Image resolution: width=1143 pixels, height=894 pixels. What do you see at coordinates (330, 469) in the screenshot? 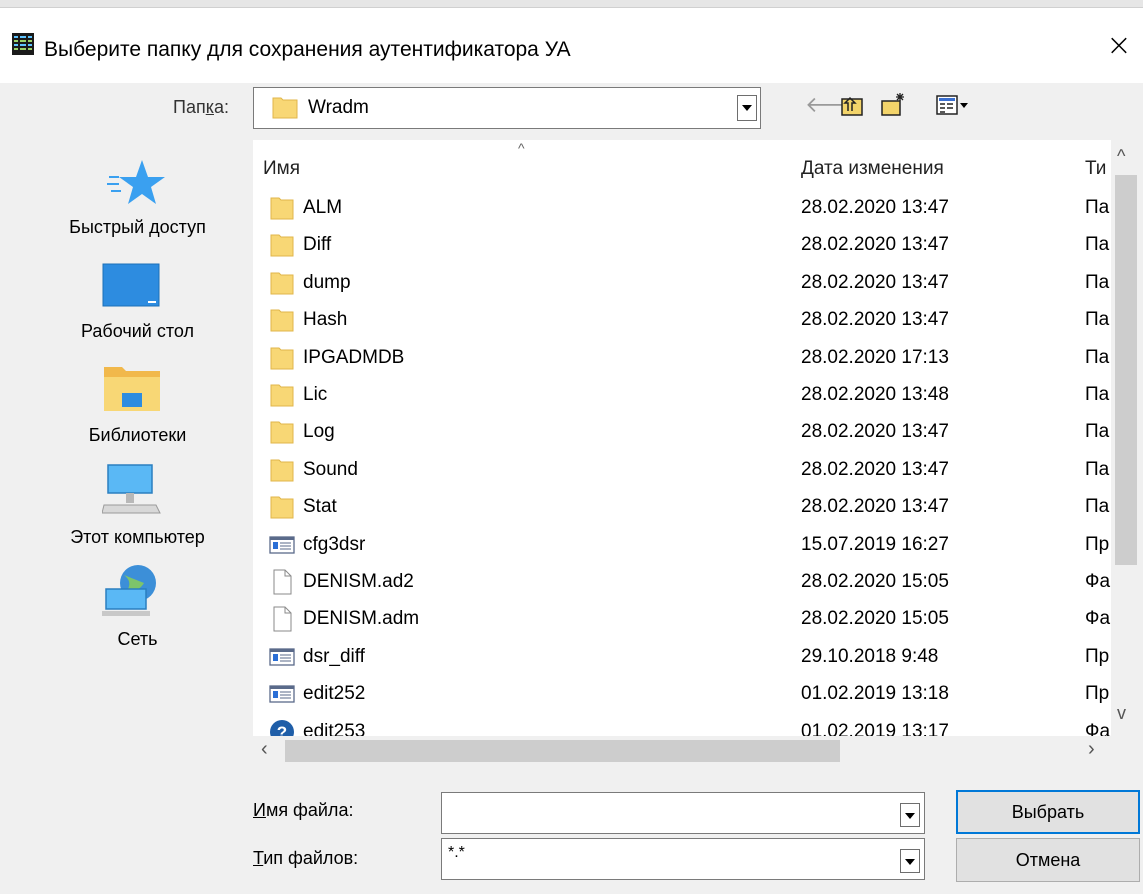
I see `file-name: Sound` at bounding box center [330, 469].